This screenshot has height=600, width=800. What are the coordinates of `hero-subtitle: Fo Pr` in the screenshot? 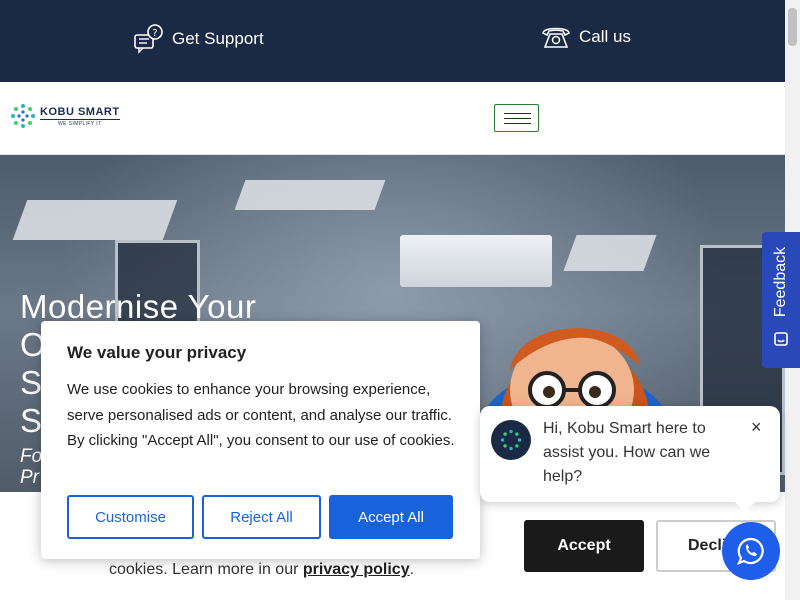 It's located at (31, 467).